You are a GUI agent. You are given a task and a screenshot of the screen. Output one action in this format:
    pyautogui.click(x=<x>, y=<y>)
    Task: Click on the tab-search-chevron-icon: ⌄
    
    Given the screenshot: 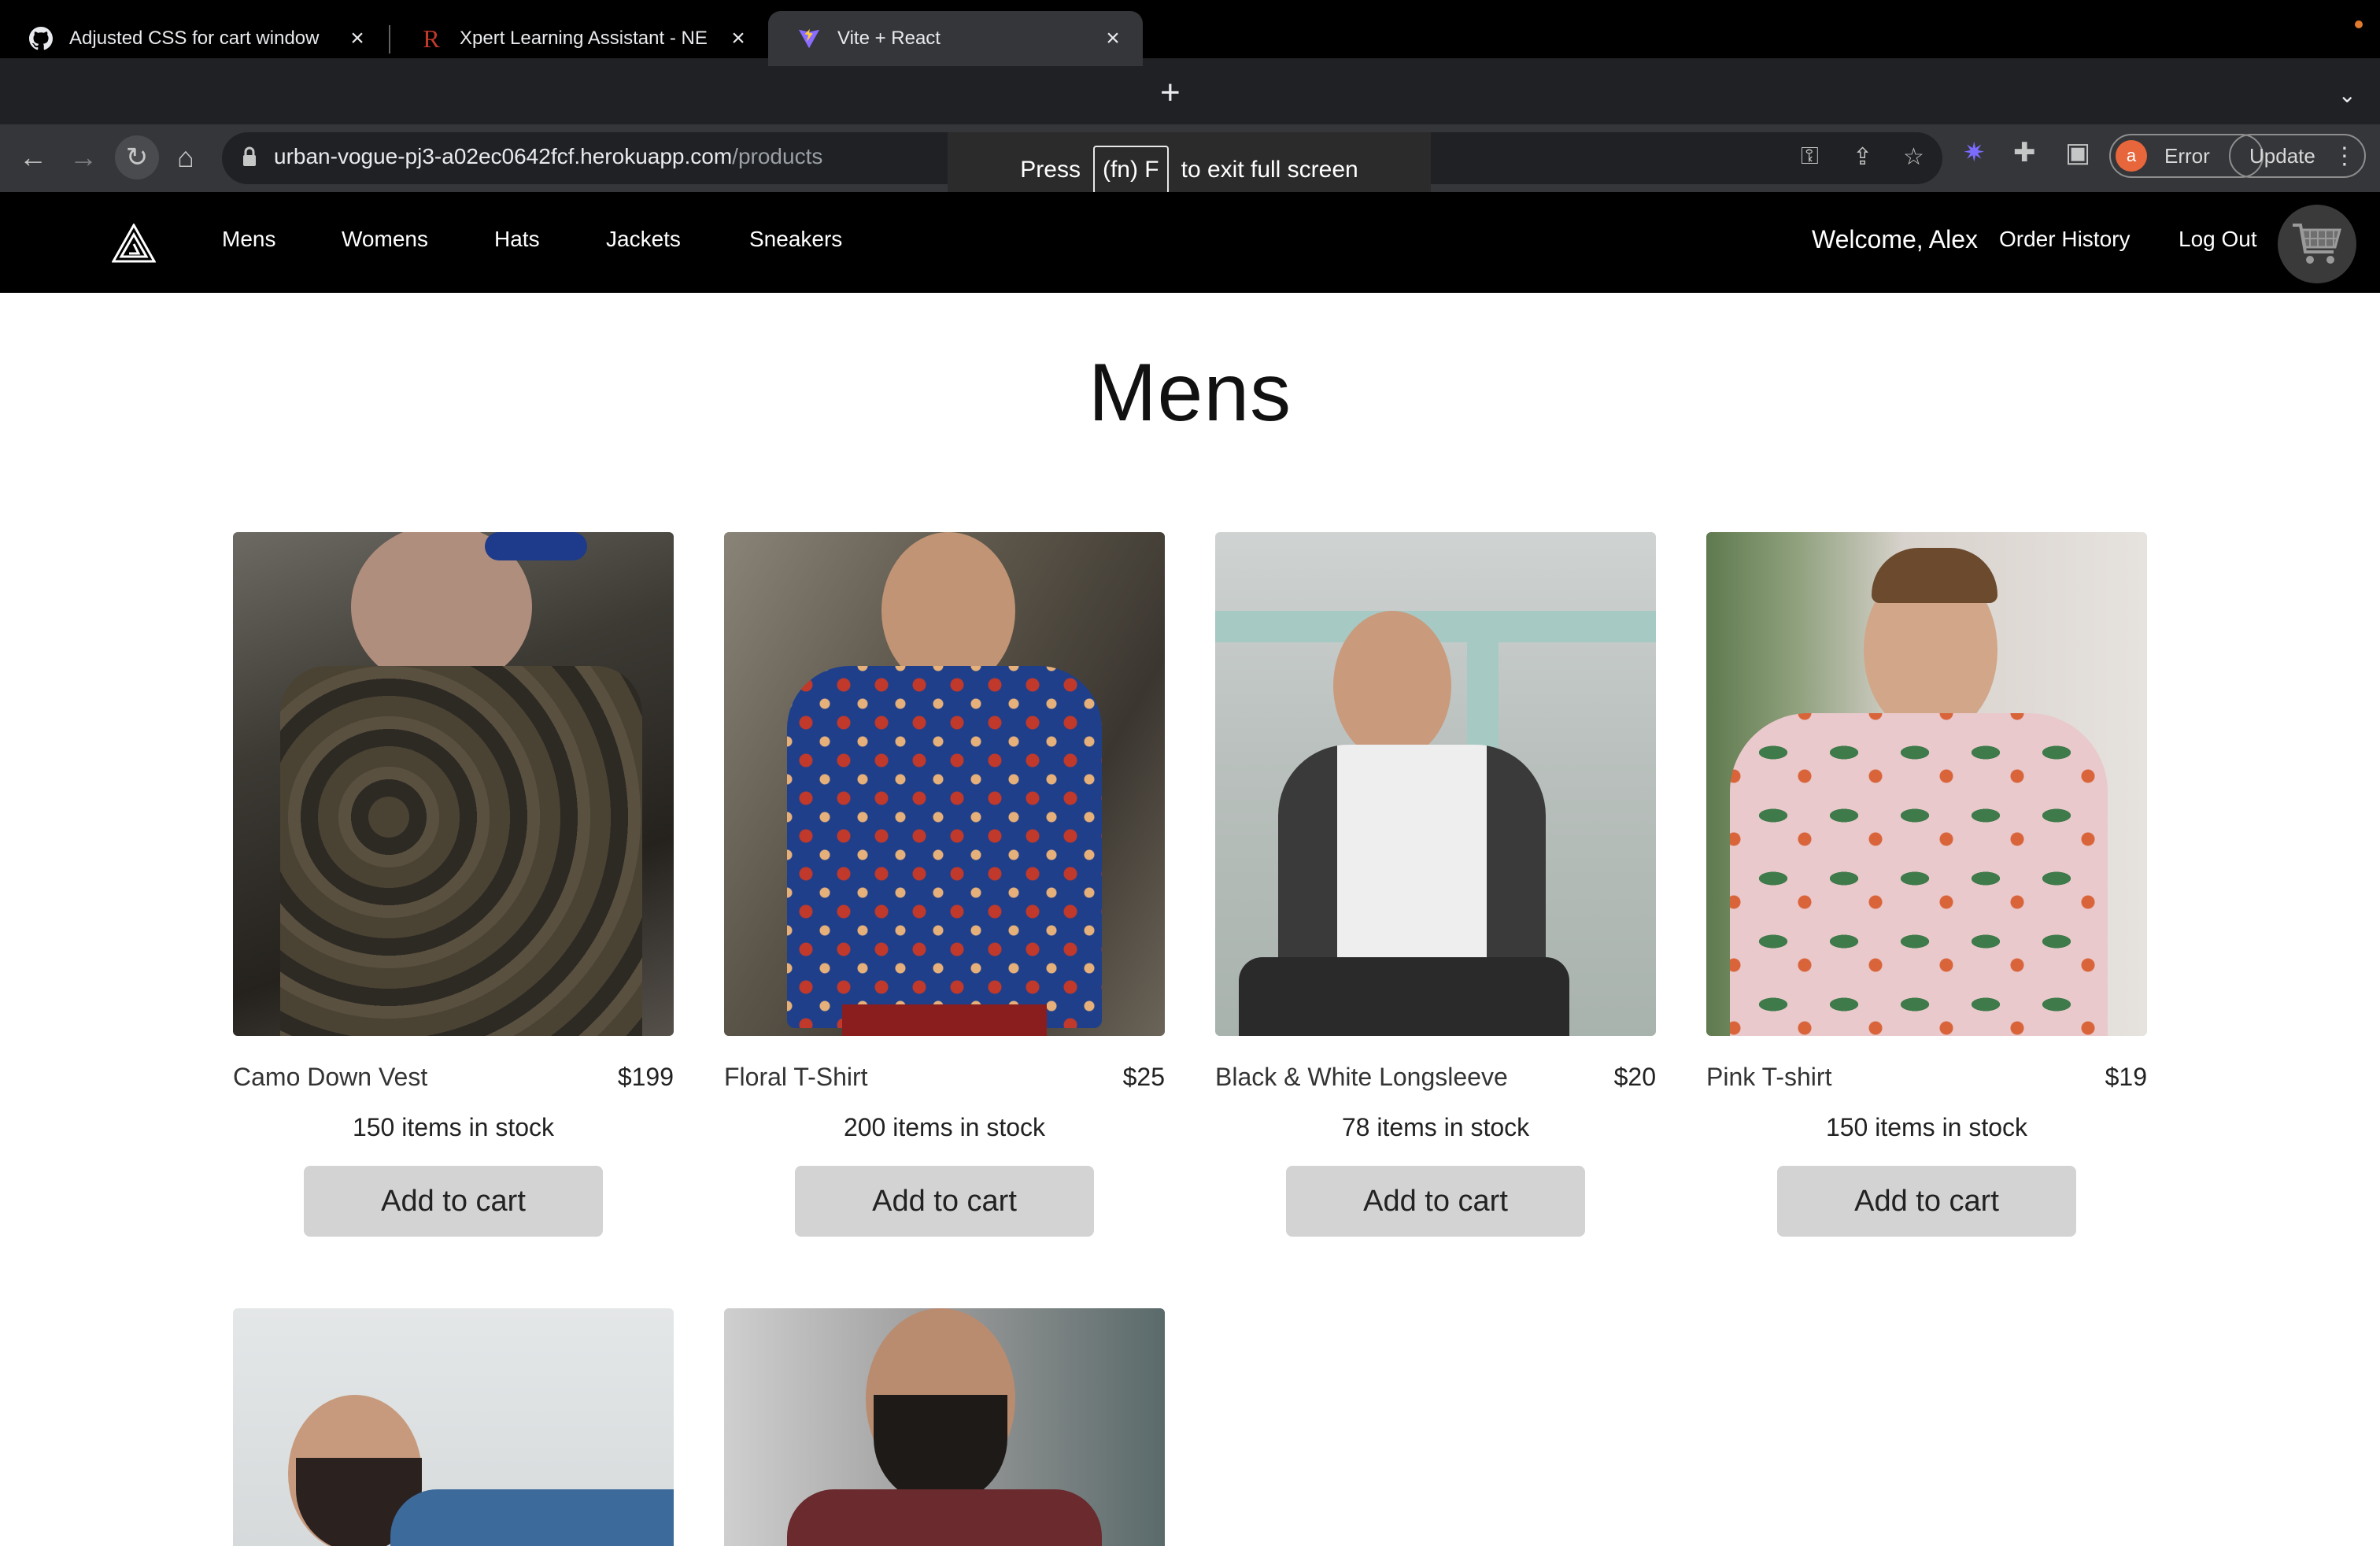 What is the action you would take?
    pyautogui.click(x=2347, y=95)
    